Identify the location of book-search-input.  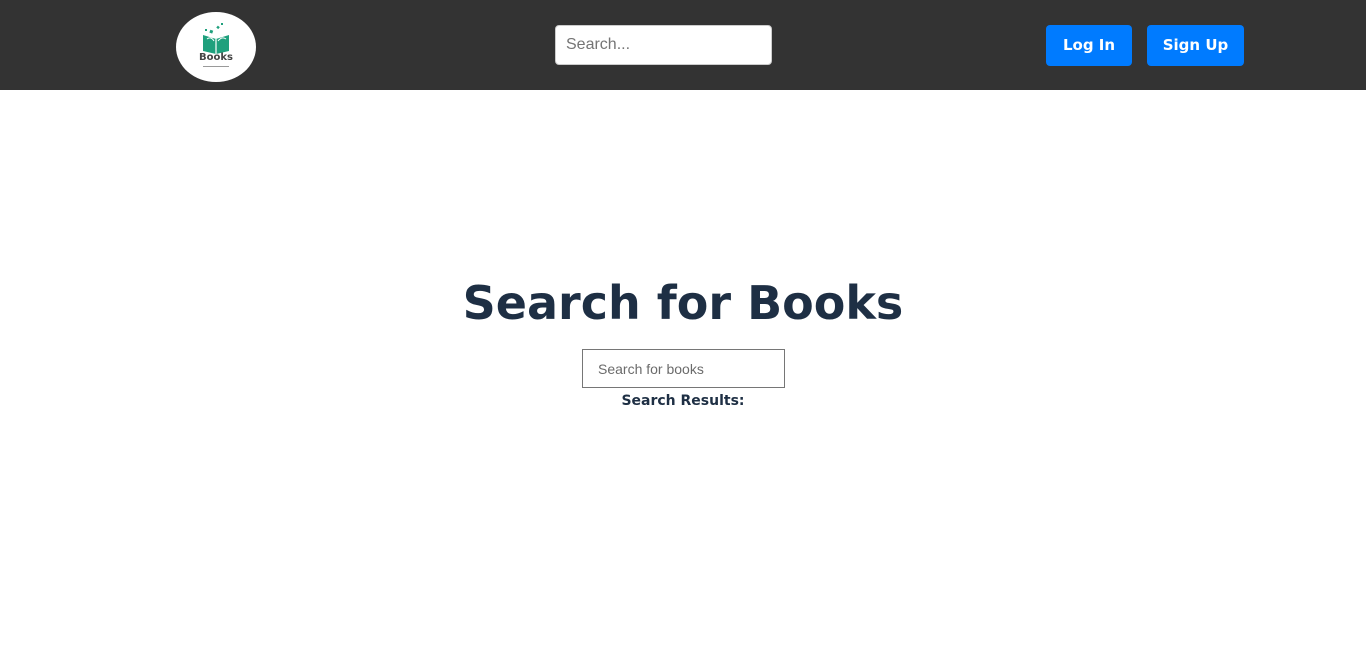
(683, 368).